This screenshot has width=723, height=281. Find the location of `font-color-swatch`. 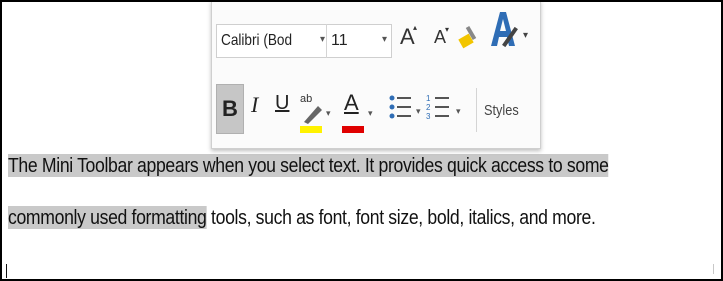

font-color-swatch is located at coordinates (353, 129).